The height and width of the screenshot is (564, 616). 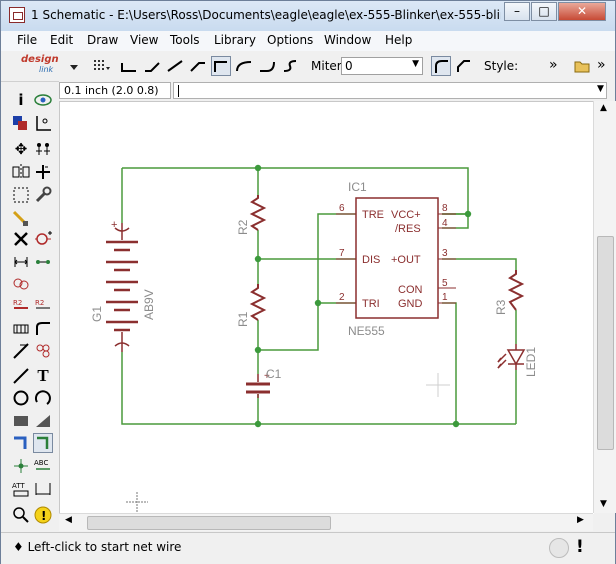 I want to click on attribute-icon: ATT, so click(x=21, y=489).